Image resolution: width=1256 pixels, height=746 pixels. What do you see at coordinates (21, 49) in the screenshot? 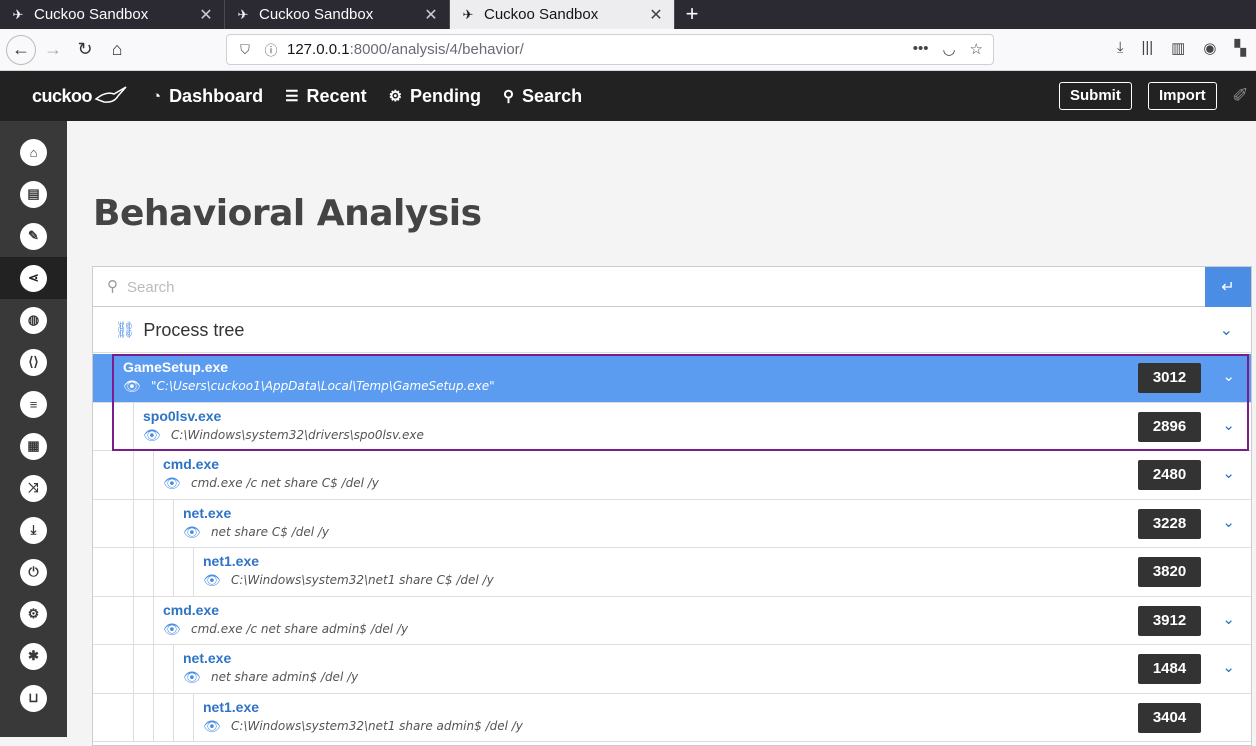
I see `back-arrow-icon: ←` at bounding box center [21, 49].